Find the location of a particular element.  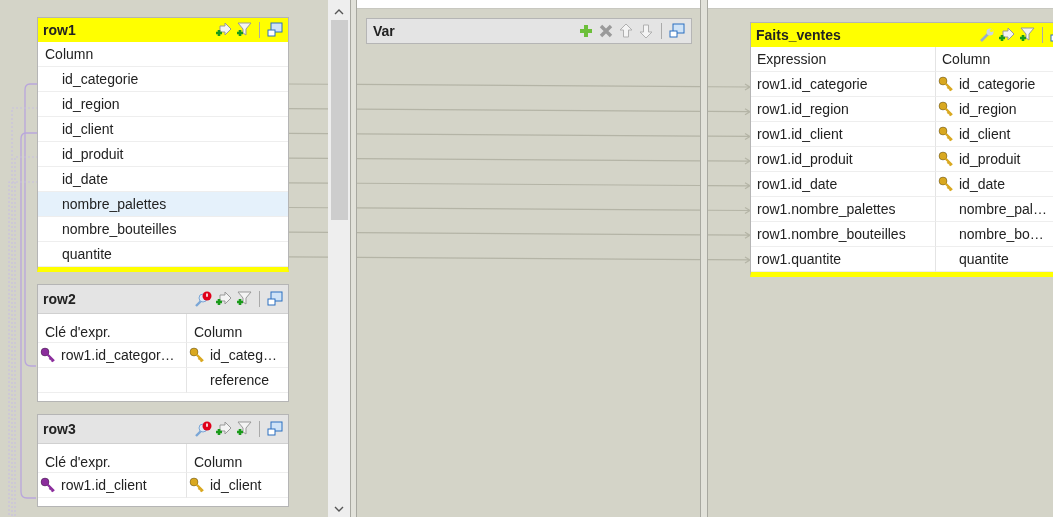

table-title: row1 is located at coordinates (59, 30).